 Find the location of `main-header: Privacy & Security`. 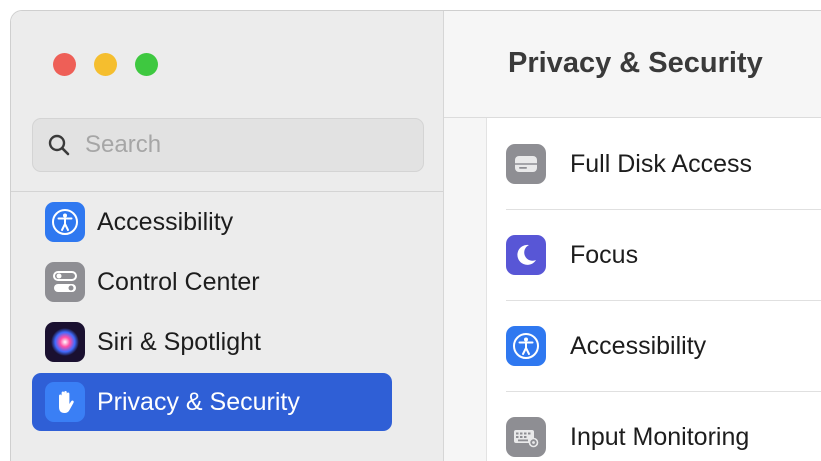

main-header: Privacy & Security is located at coordinates (632, 64).